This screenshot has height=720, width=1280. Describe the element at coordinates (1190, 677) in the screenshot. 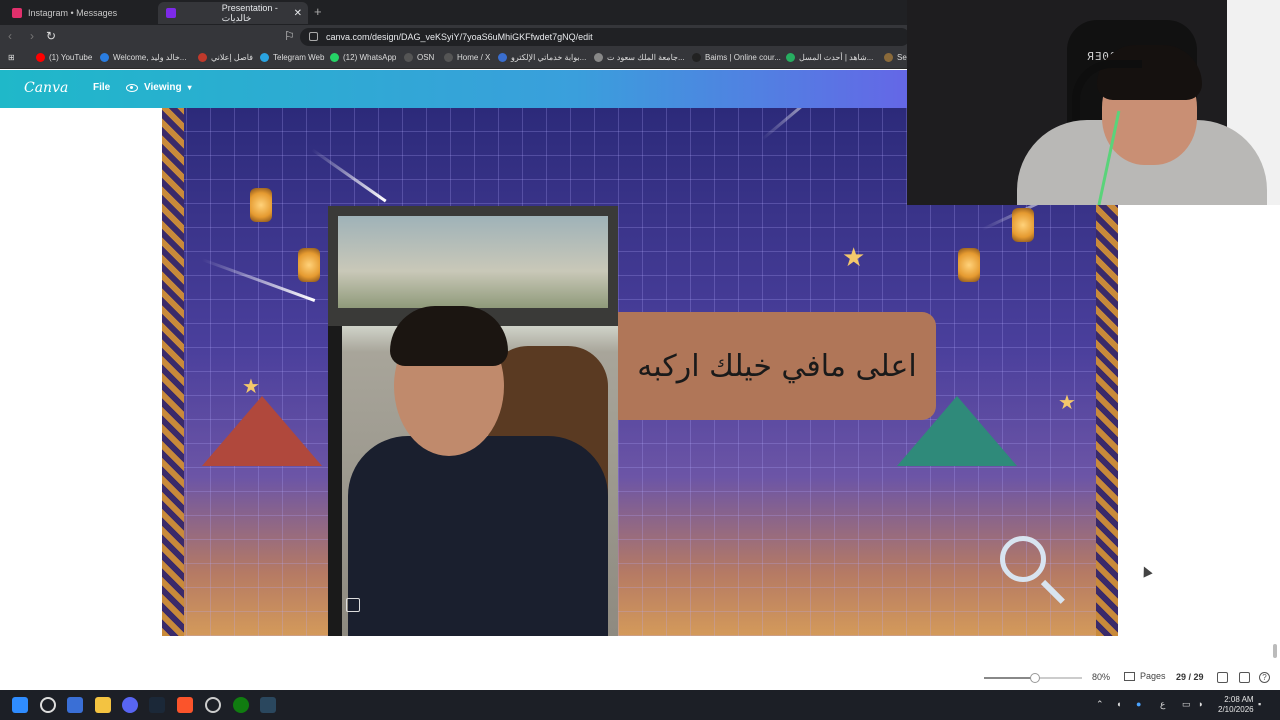

I see `page-counter: 29 / 29` at that location.